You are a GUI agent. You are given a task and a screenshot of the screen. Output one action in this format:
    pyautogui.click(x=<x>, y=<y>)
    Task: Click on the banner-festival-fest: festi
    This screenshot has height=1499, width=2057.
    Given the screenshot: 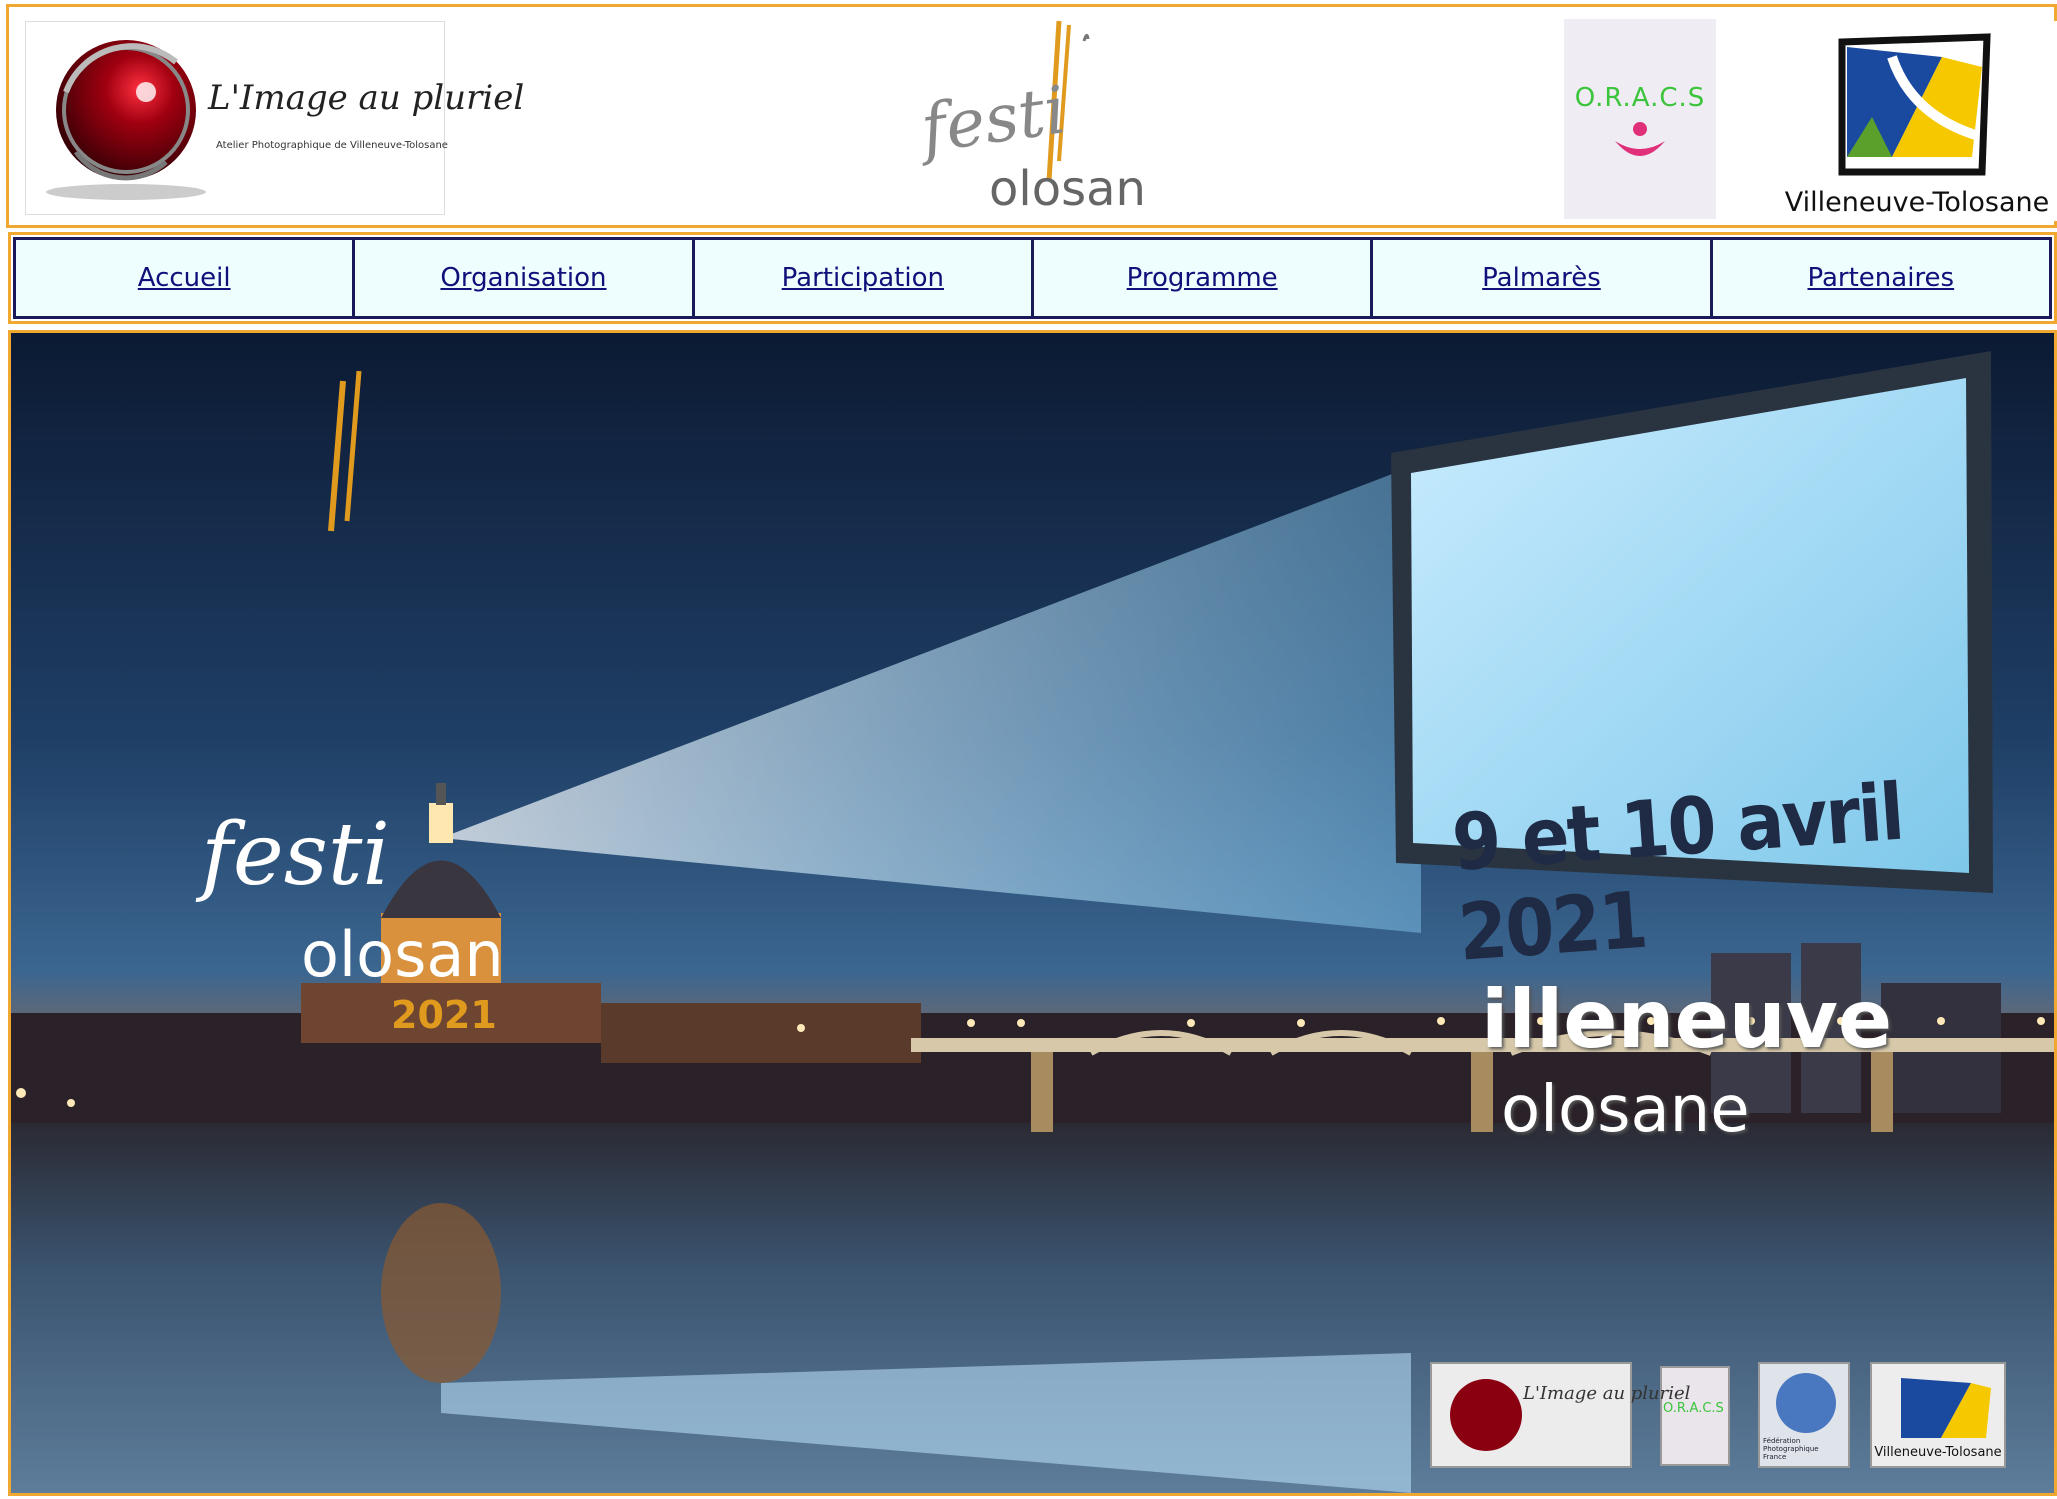 What is the action you would take?
    pyautogui.click(x=295, y=855)
    